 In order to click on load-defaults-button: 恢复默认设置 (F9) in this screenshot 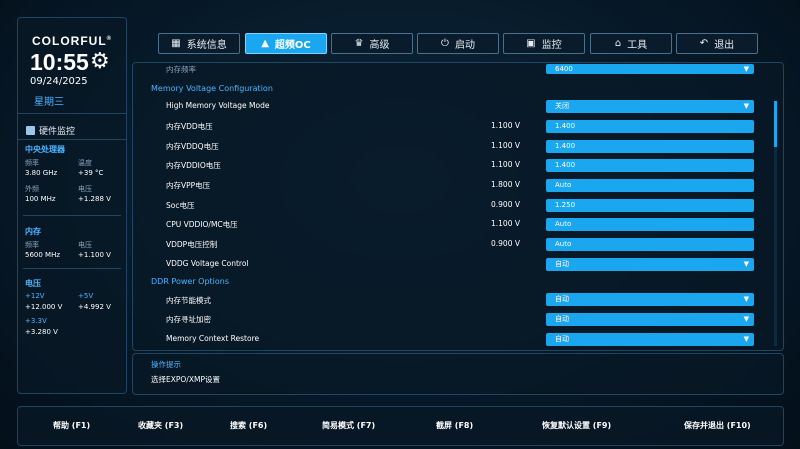, I will do `click(576, 425)`.